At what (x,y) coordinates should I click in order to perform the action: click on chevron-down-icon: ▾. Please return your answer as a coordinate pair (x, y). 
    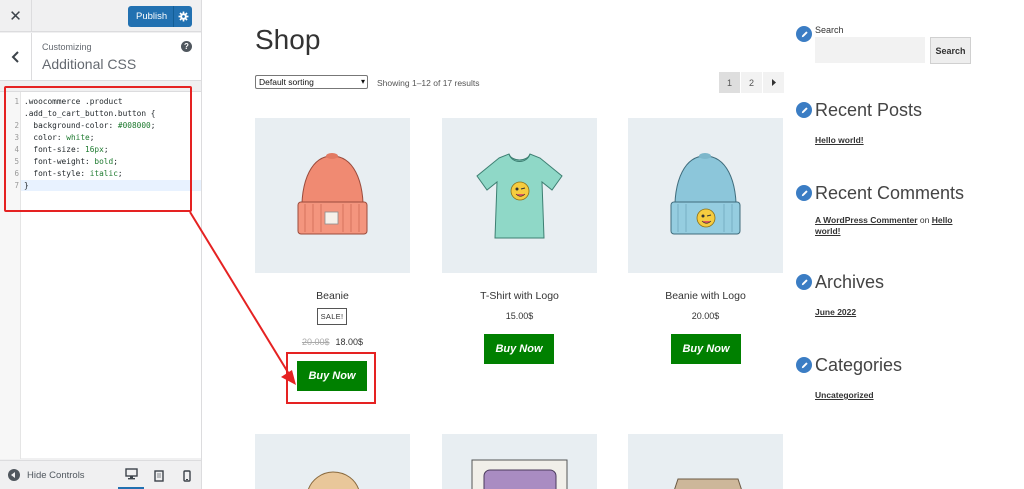
    Looking at the image, I should click on (362, 81).